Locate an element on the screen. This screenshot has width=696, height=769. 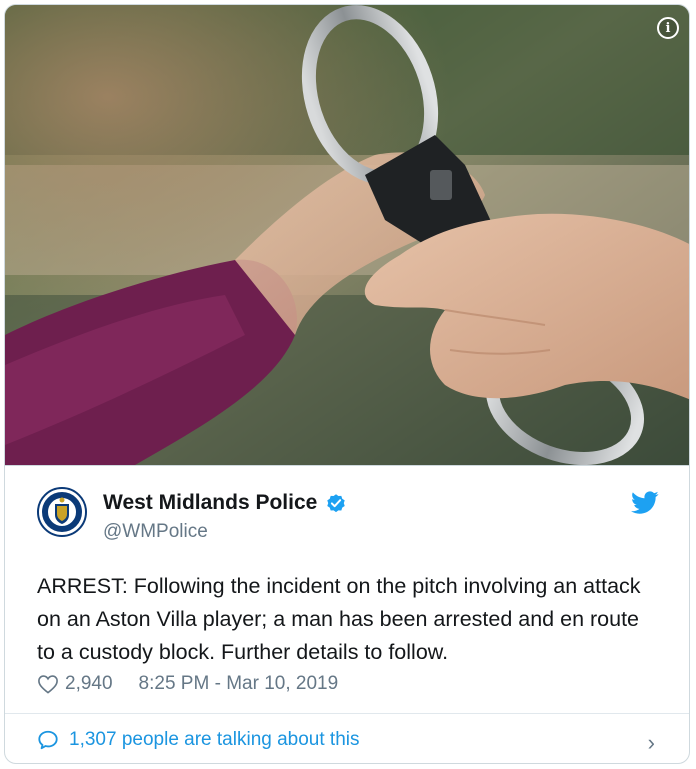
info-icon: i is located at coordinates (668, 28).